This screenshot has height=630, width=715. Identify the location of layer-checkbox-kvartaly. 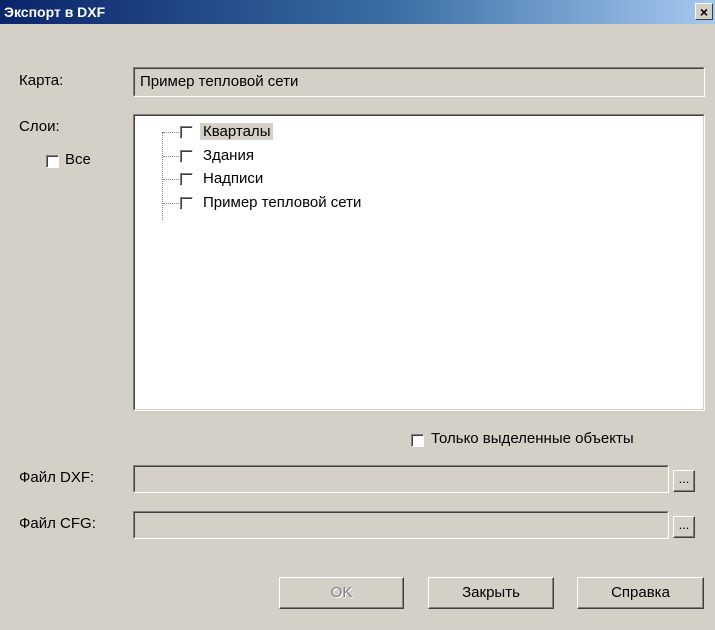
(186, 132).